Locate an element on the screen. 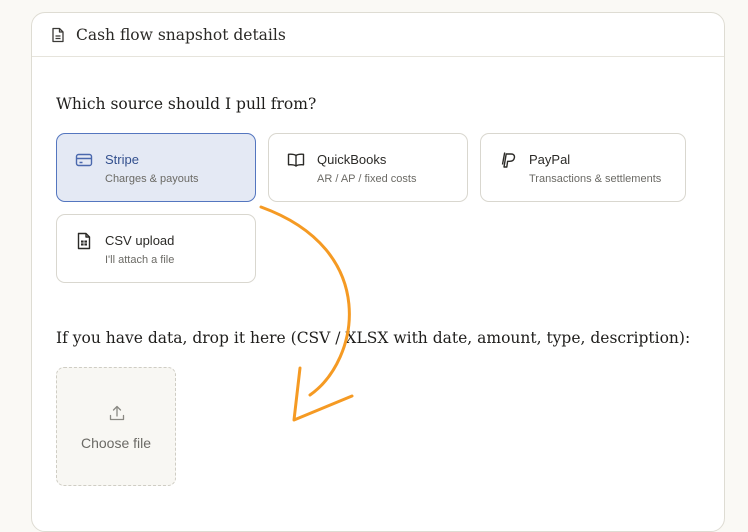 Image resolution: width=748 pixels, height=532 pixels. paypal-icon is located at coordinates (508, 160).